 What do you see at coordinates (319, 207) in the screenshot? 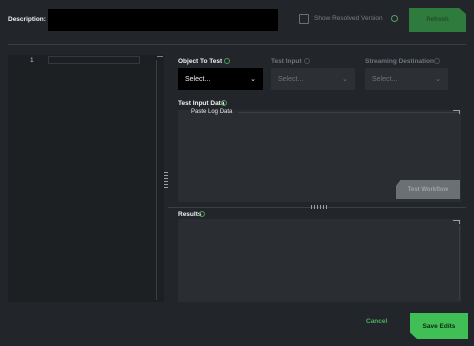
I see `horizontal-resize-handle` at bounding box center [319, 207].